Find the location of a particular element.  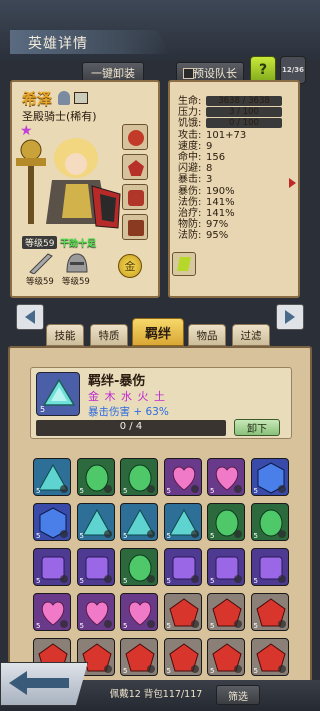

gender-icon is located at coordinates (64, 98).